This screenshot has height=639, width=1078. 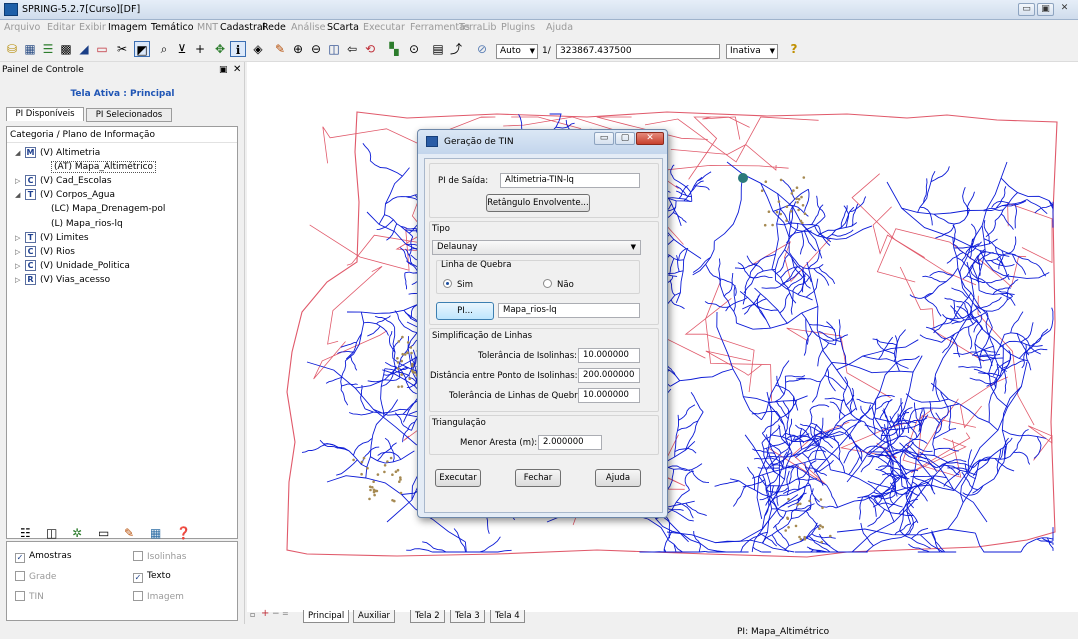 I want to click on screen-icon: ▭, so click(x=102, y=49).